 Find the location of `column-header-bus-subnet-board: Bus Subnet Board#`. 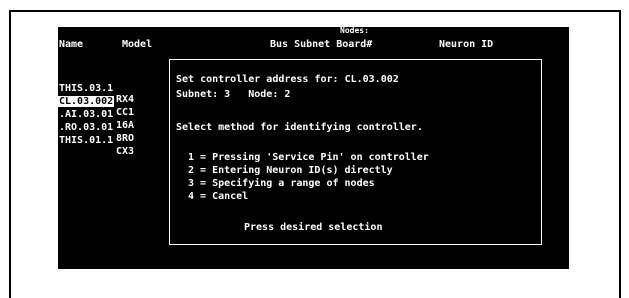

column-header-bus-subnet-board: Bus Subnet Board# is located at coordinates (321, 44).